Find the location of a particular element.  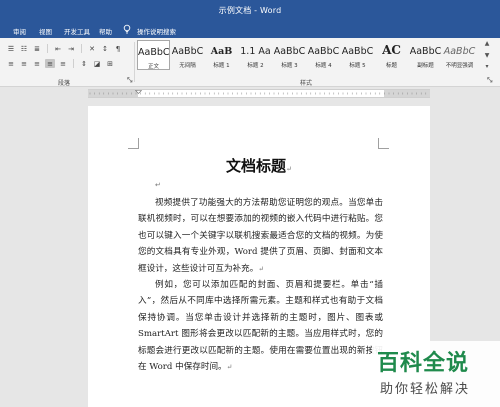

shading-icon: ◪ is located at coordinates (97, 63).